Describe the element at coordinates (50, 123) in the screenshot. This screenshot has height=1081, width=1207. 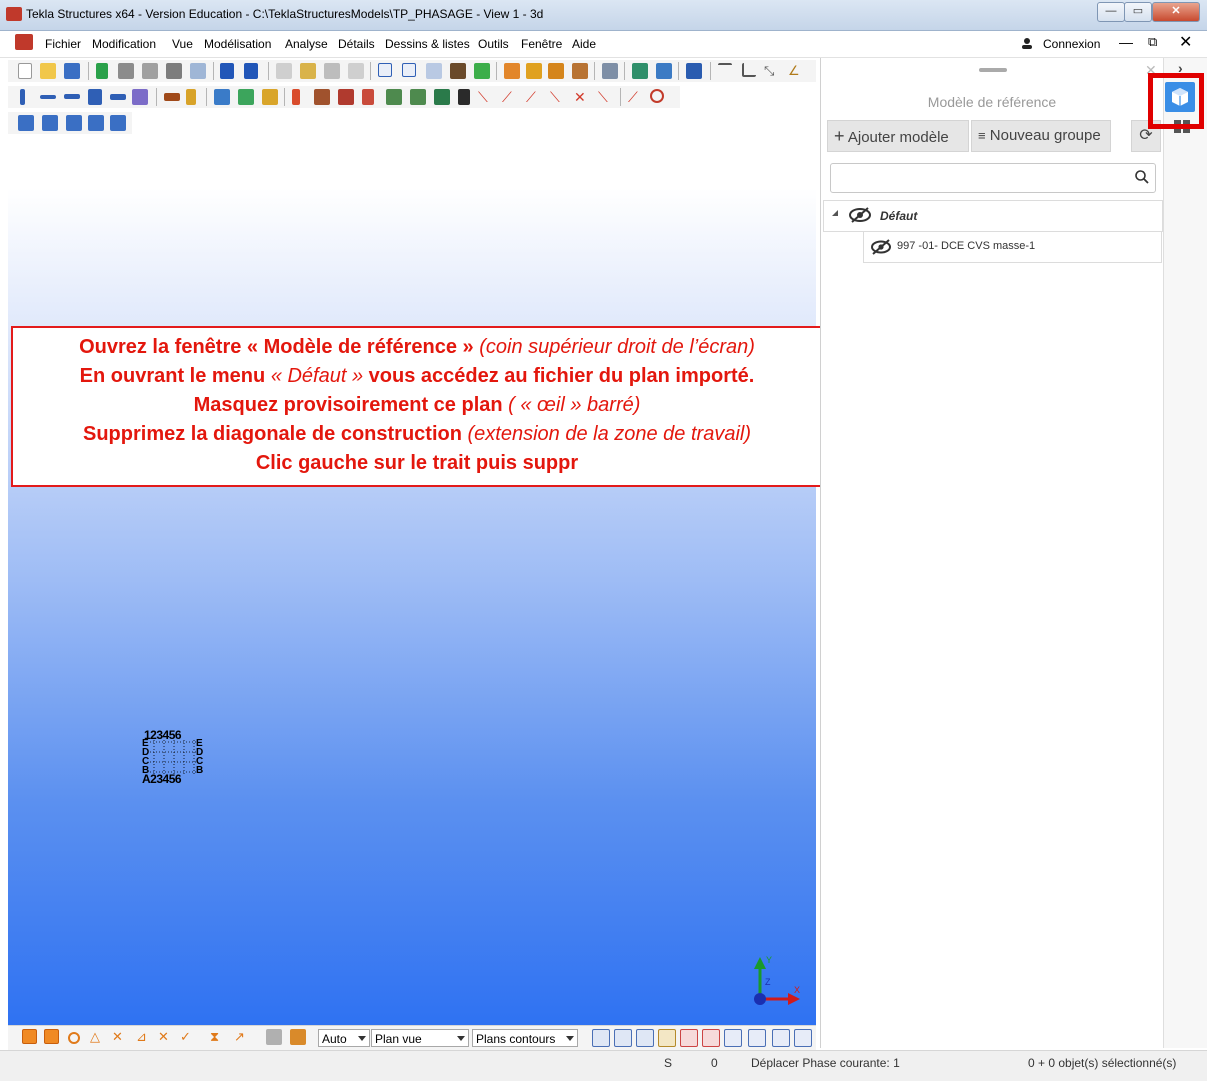
I see `select-filter2-icon` at that location.